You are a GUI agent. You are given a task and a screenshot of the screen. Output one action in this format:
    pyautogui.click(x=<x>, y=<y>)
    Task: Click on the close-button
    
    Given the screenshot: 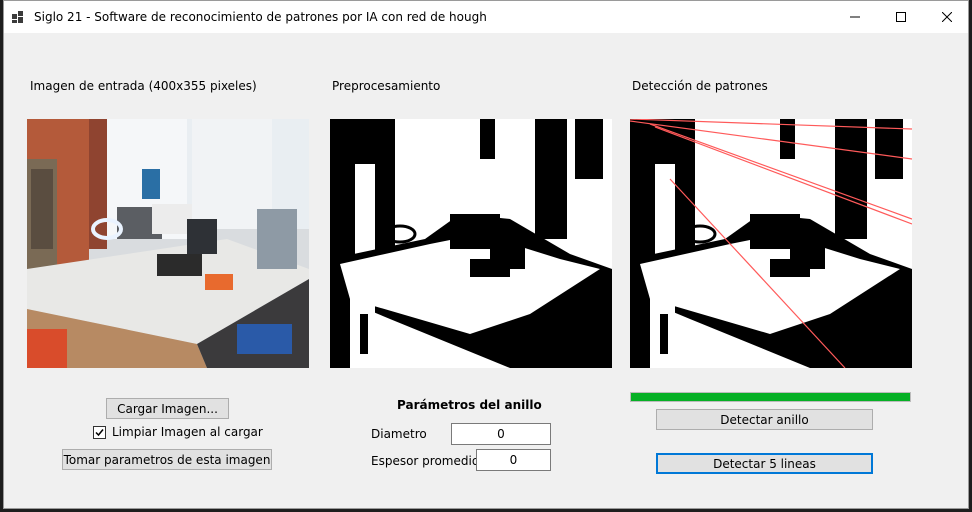 What is the action you would take?
    pyautogui.click(x=947, y=17)
    